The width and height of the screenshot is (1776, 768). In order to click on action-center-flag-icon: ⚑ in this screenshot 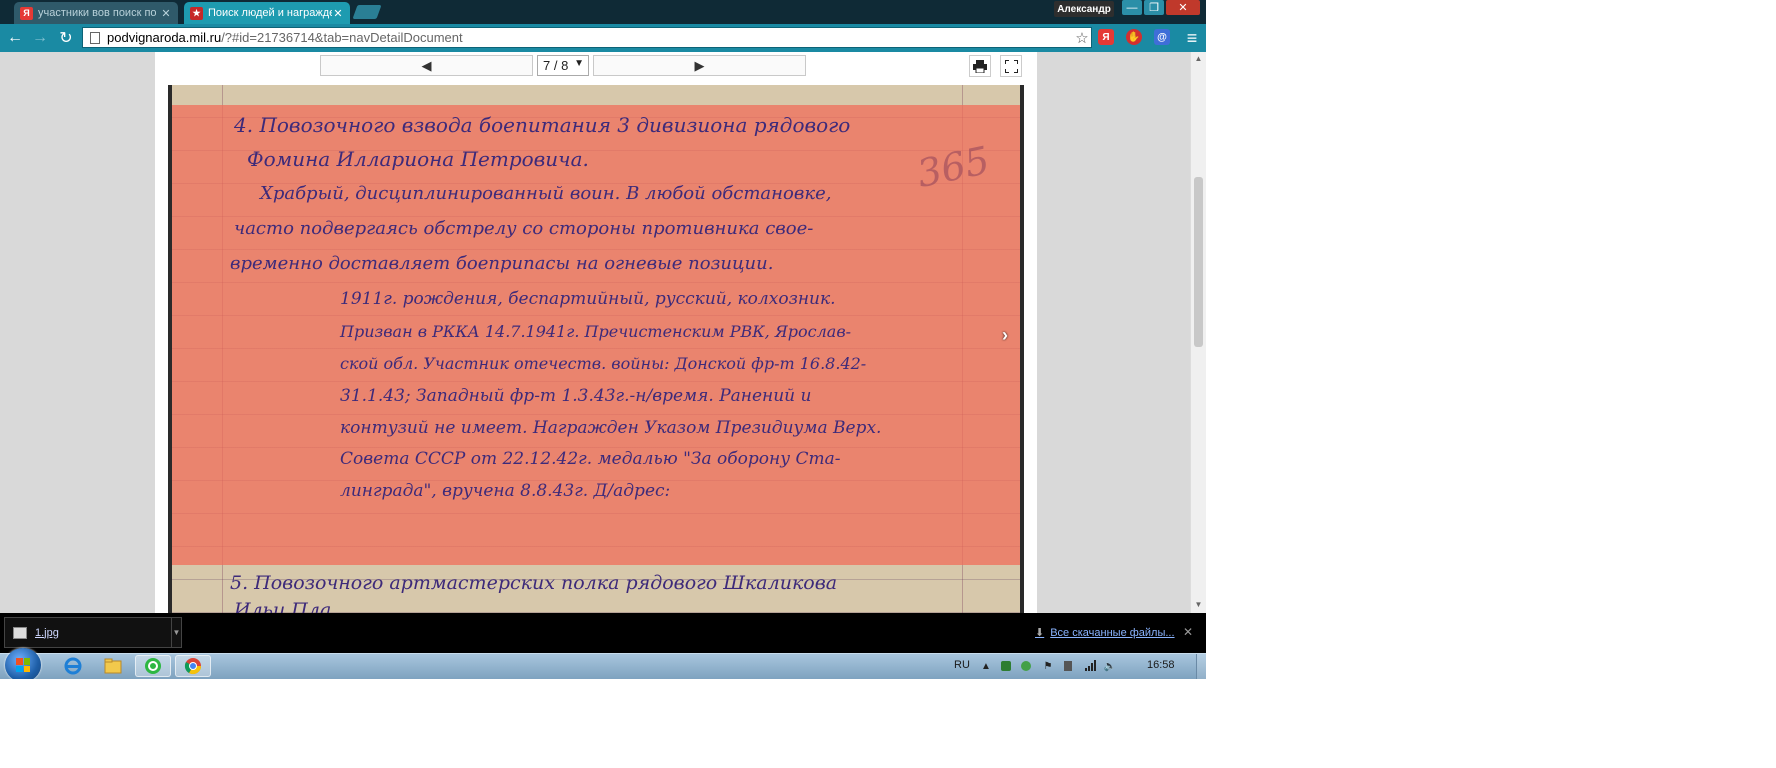, I will do `click(1048, 666)`.